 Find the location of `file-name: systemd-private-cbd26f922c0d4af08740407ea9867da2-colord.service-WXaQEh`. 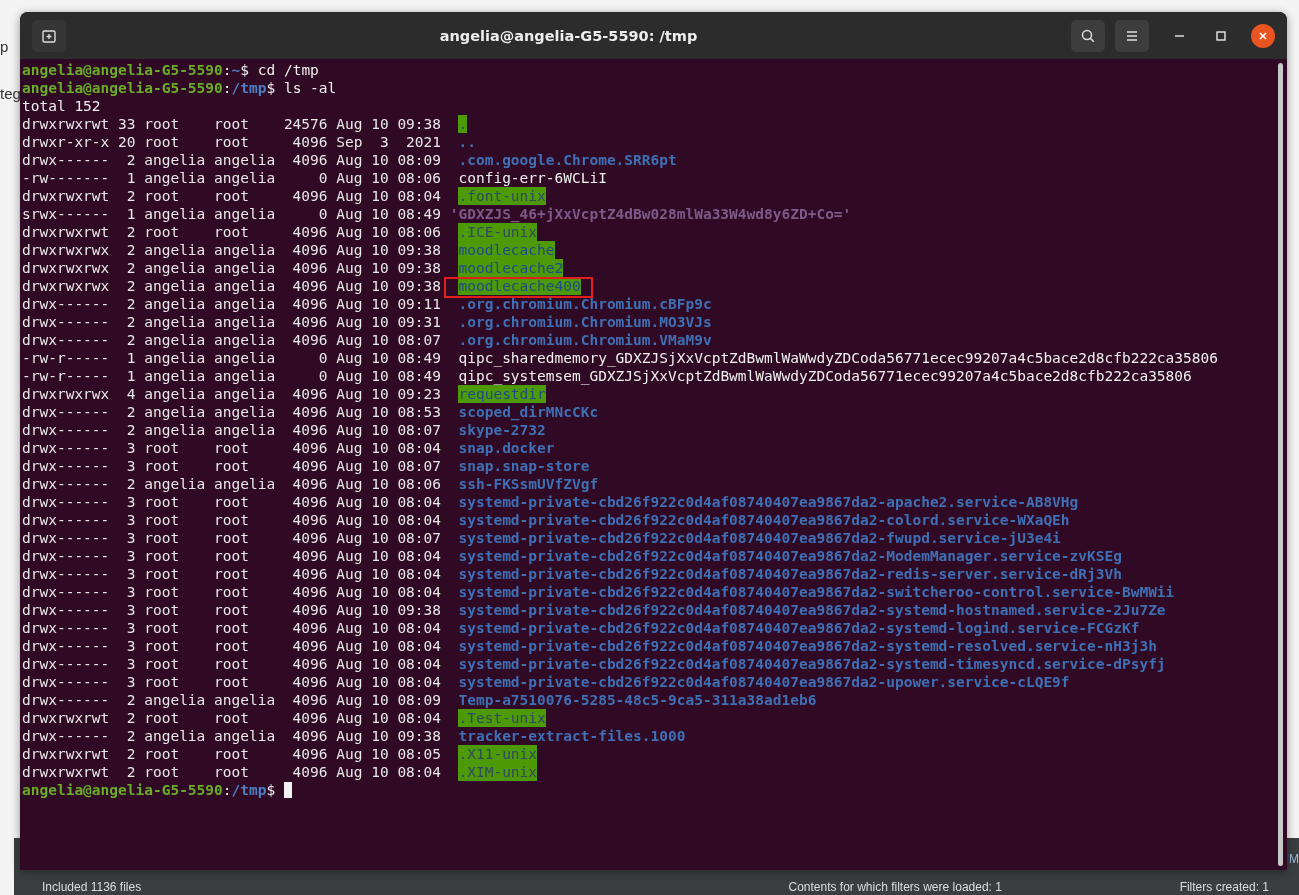

file-name: systemd-private-cbd26f922c0d4af08740407ea9867da2-colord.service-WXaQEh is located at coordinates (764, 520).